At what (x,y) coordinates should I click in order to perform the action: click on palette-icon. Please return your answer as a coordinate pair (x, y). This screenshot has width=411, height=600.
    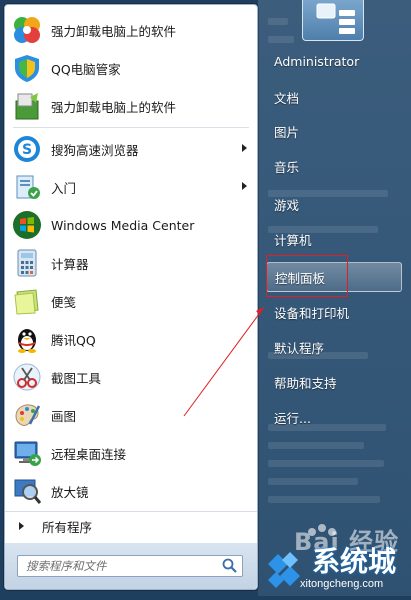
    Looking at the image, I should click on (27, 415).